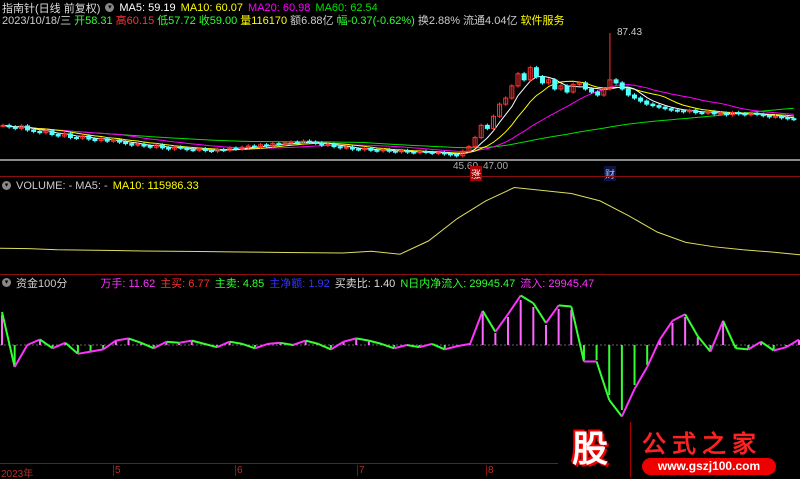  What do you see at coordinates (702, 444) in the screenshot?
I see `logo-name: 公式之家` at bounding box center [702, 444].